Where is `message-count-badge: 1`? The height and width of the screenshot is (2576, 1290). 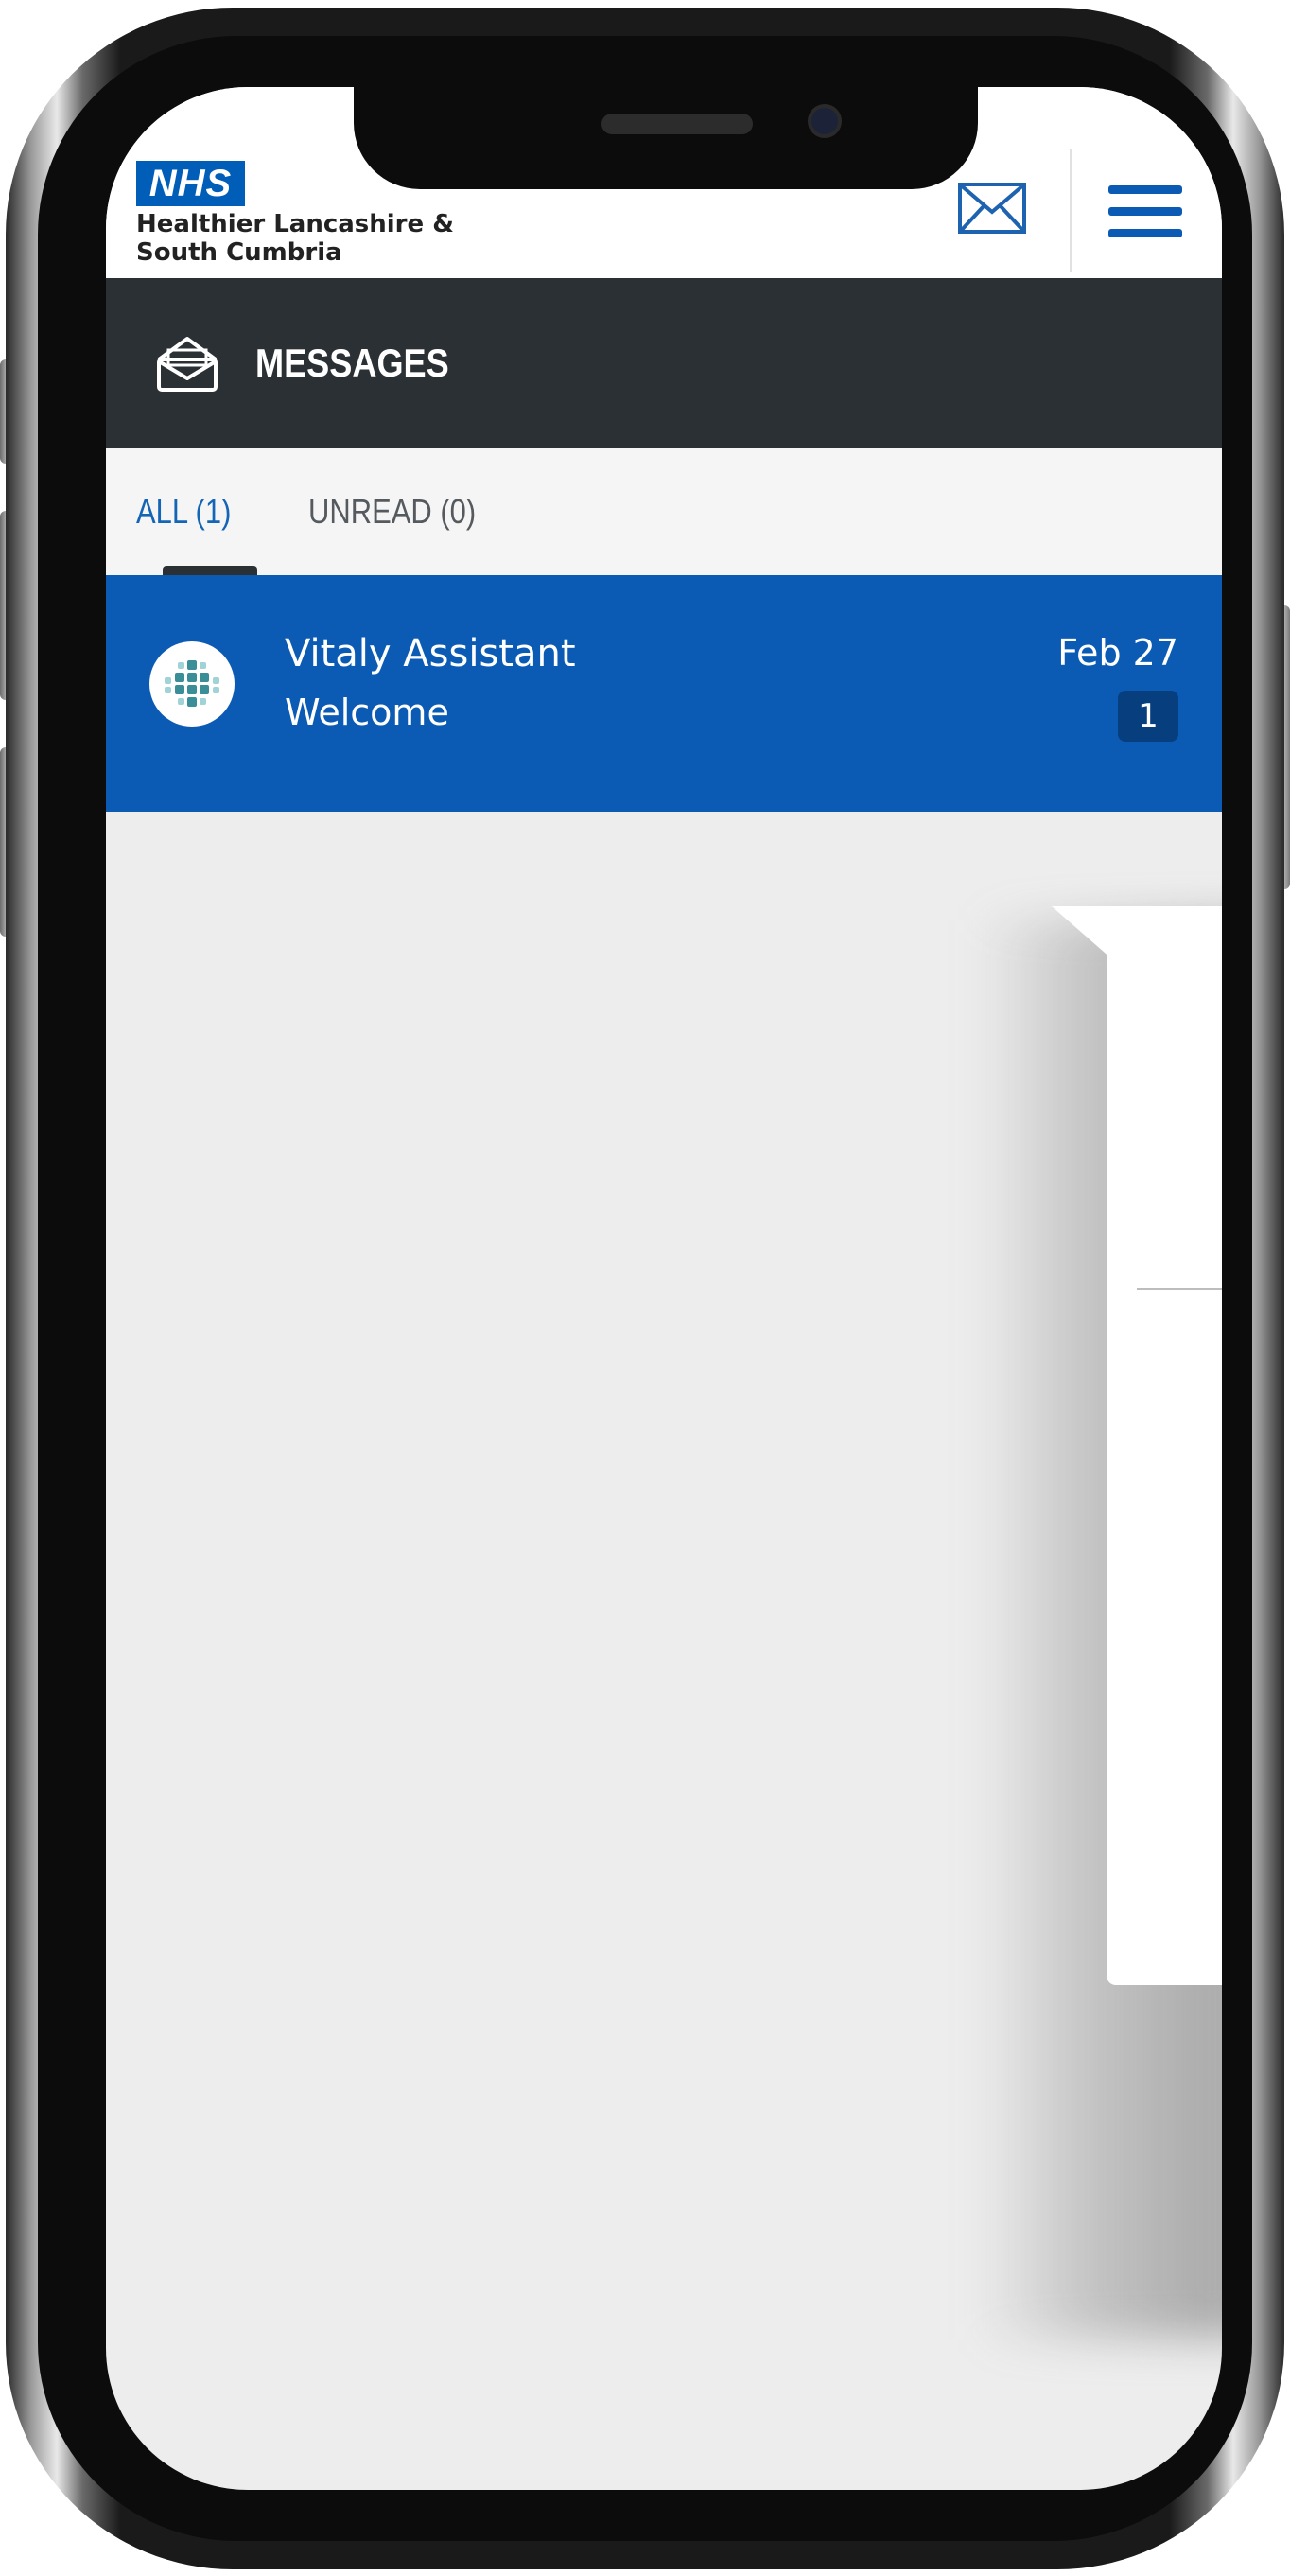
message-count-badge: 1 is located at coordinates (1148, 717).